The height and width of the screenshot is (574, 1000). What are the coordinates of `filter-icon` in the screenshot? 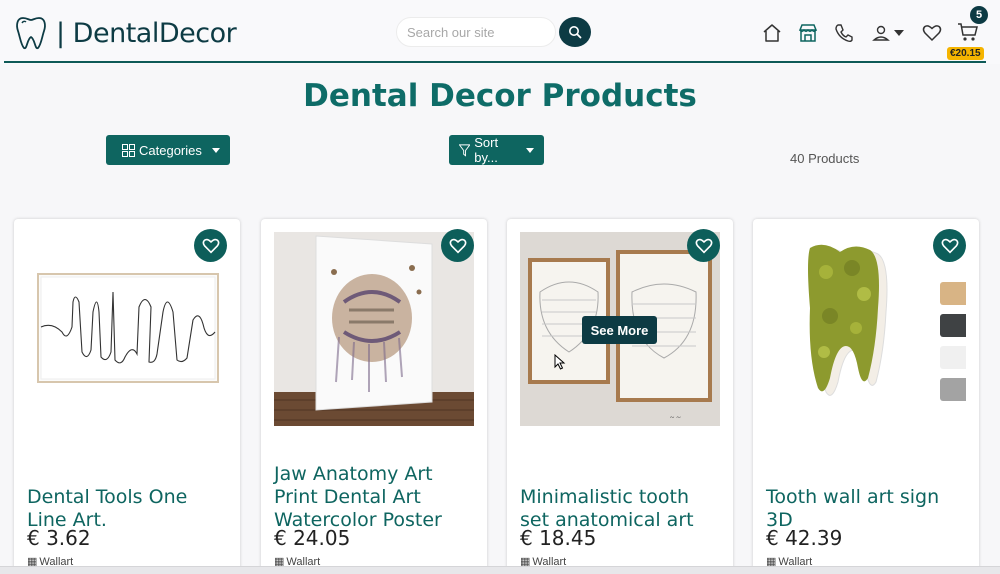 It's located at (465, 150).